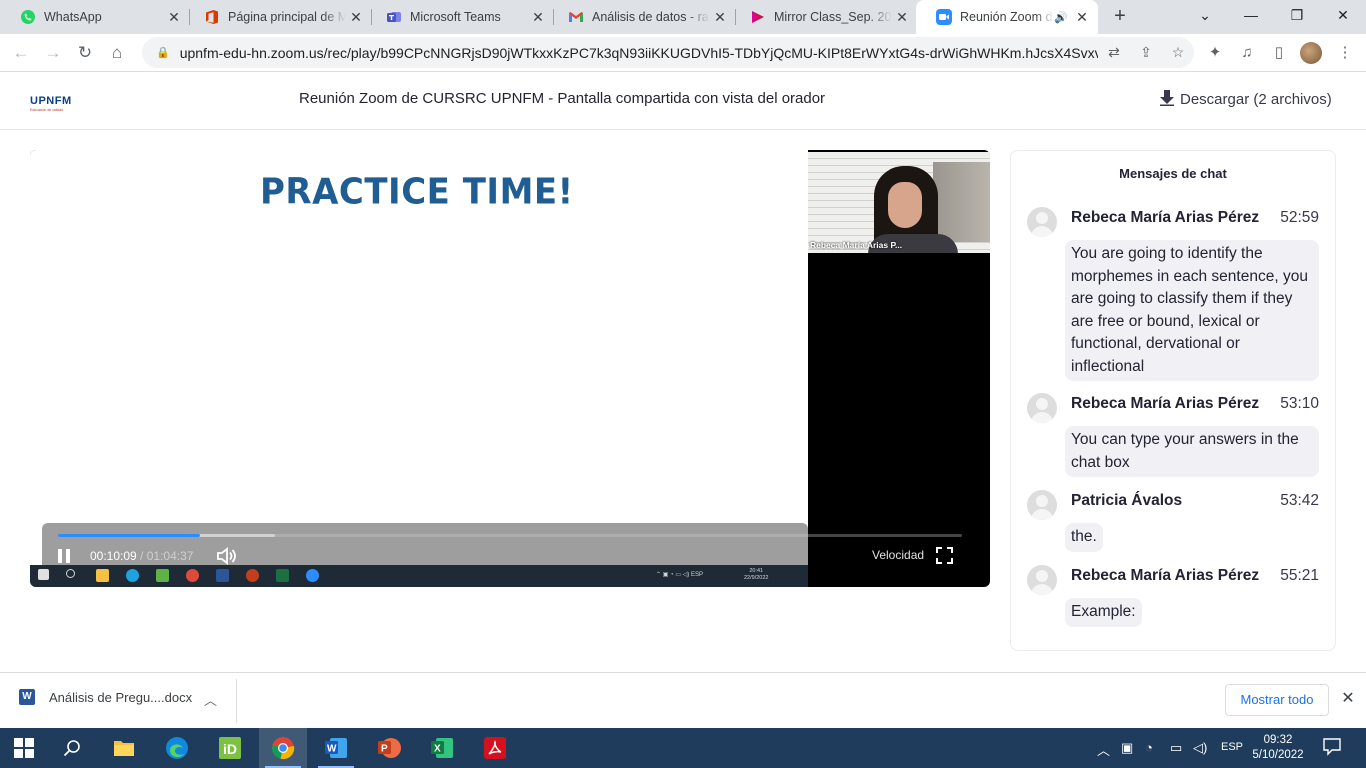 The height and width of the screenshot is (768, 1366). What do you see at coordinates (21, 53) in the screenshot?
I see `back-button: ←` at bounding box center [21, 53].